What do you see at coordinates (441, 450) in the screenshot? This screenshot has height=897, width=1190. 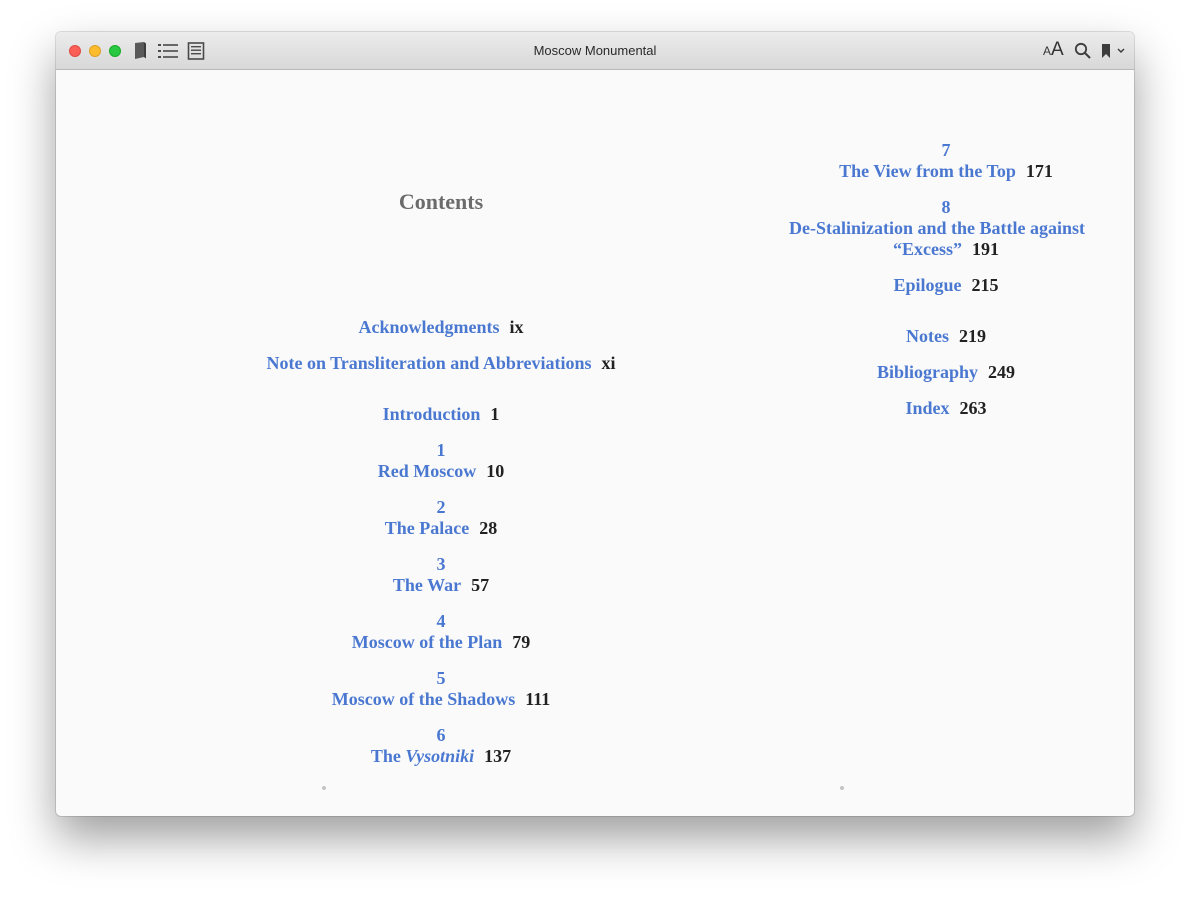 I see `chapter-number: 1` at bounding box center [441, 450].